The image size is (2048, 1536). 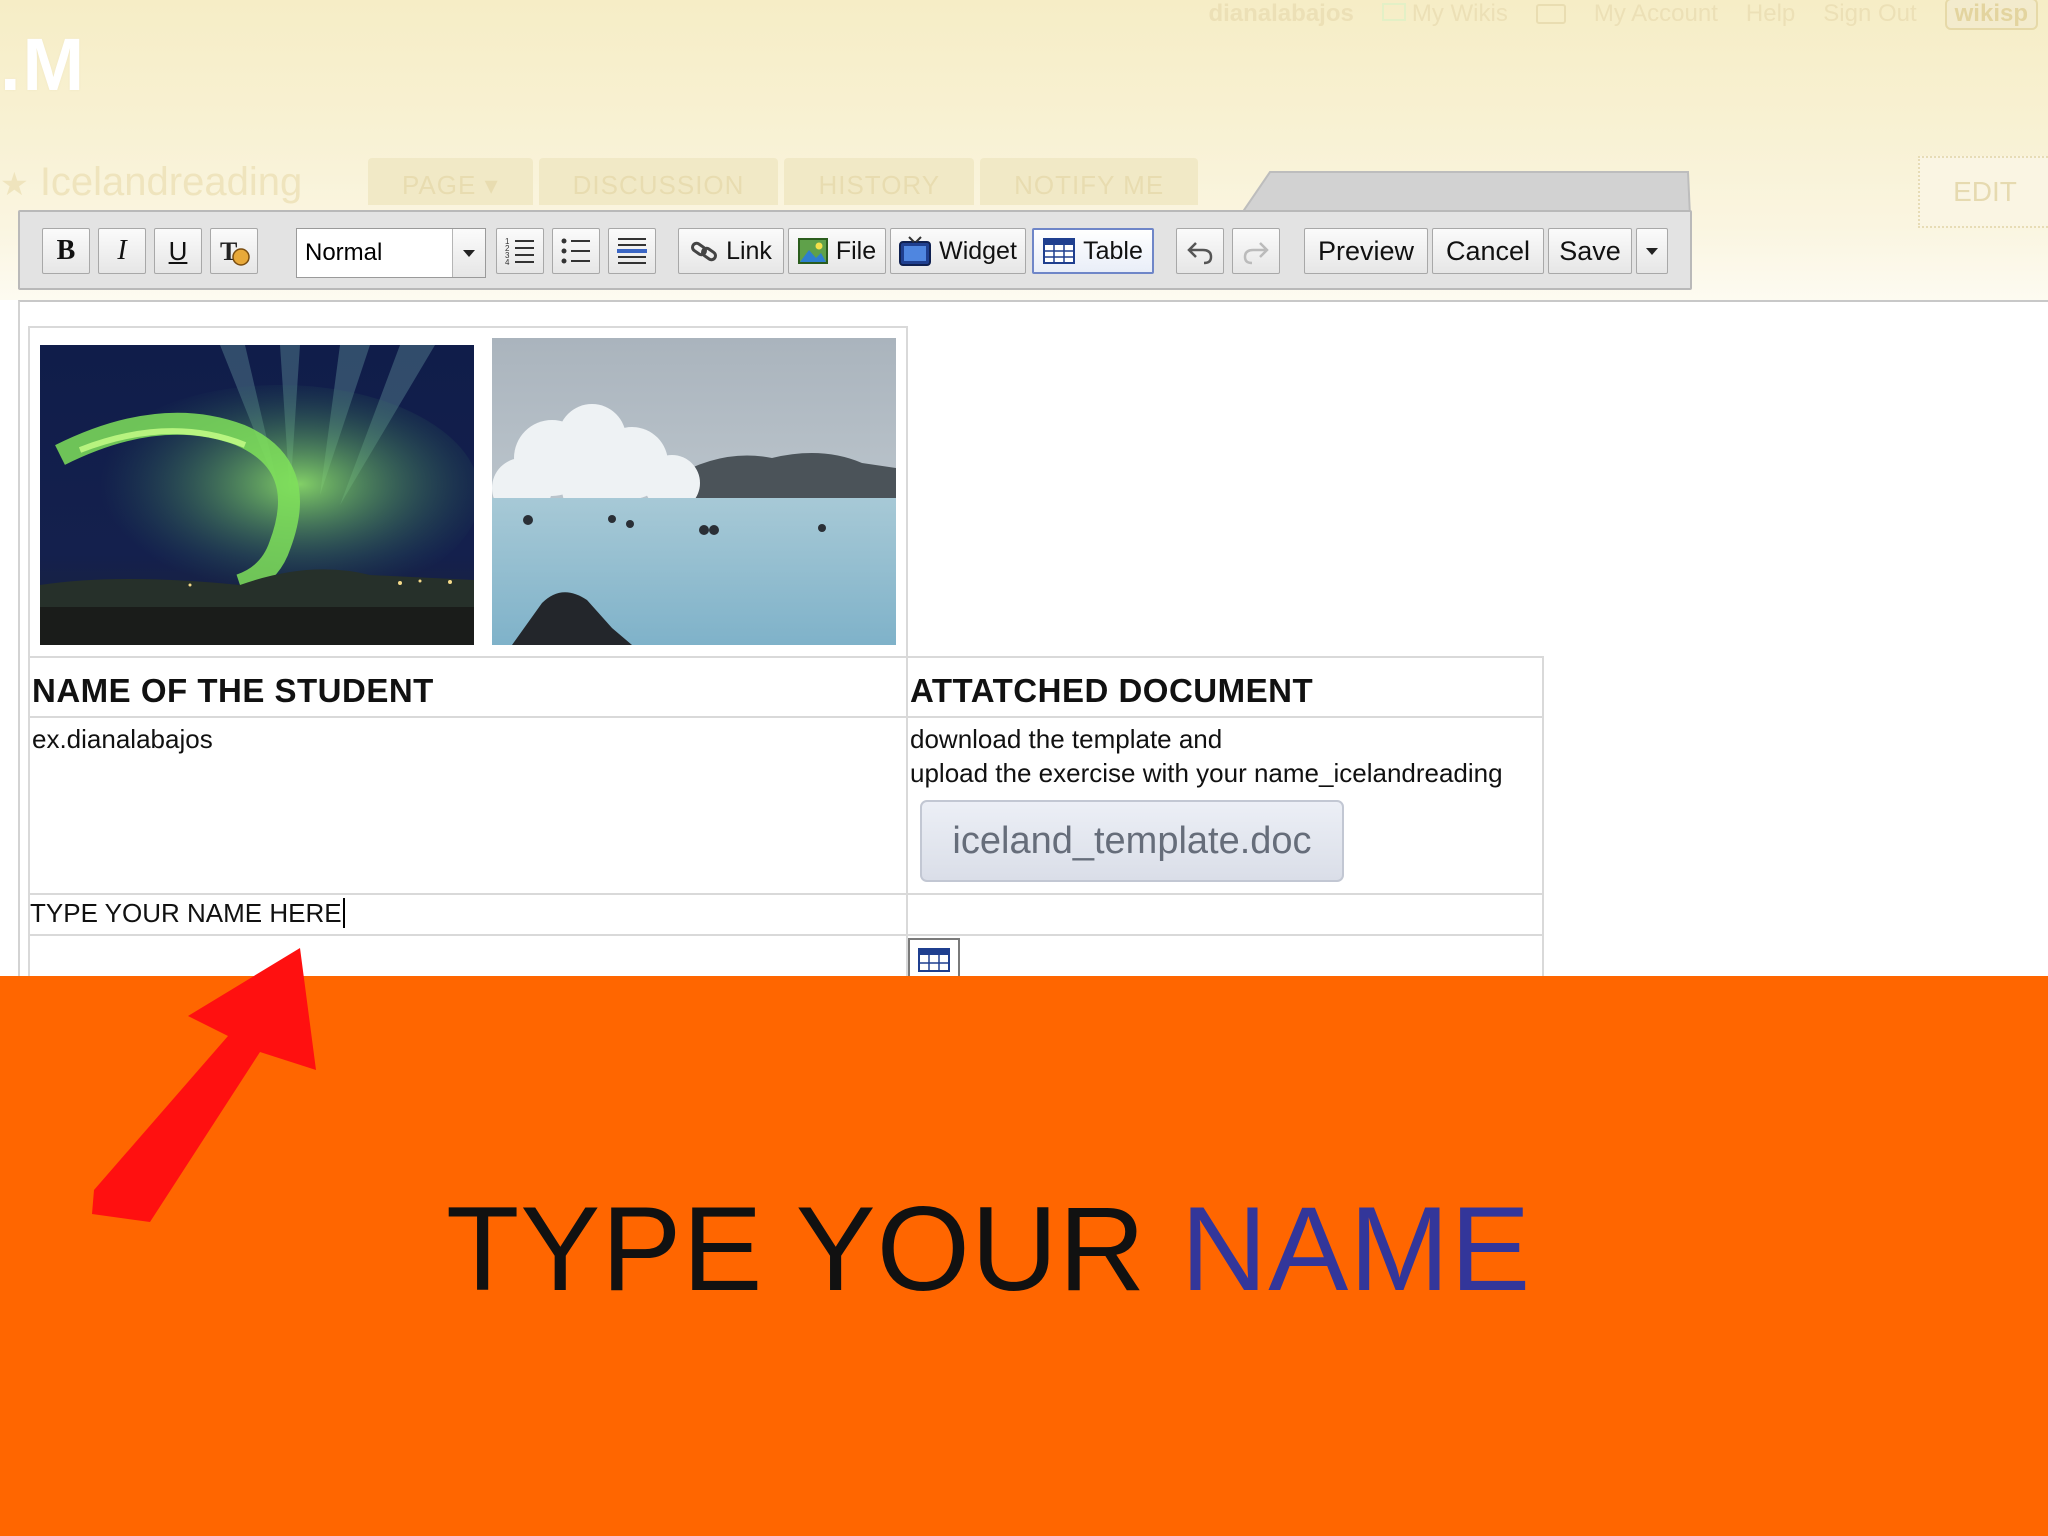 What do you see at coordinates (1991, 15) in the screenshot?
I see `wikispaces-badge: wikisp` at bounding box center [1991, 15].